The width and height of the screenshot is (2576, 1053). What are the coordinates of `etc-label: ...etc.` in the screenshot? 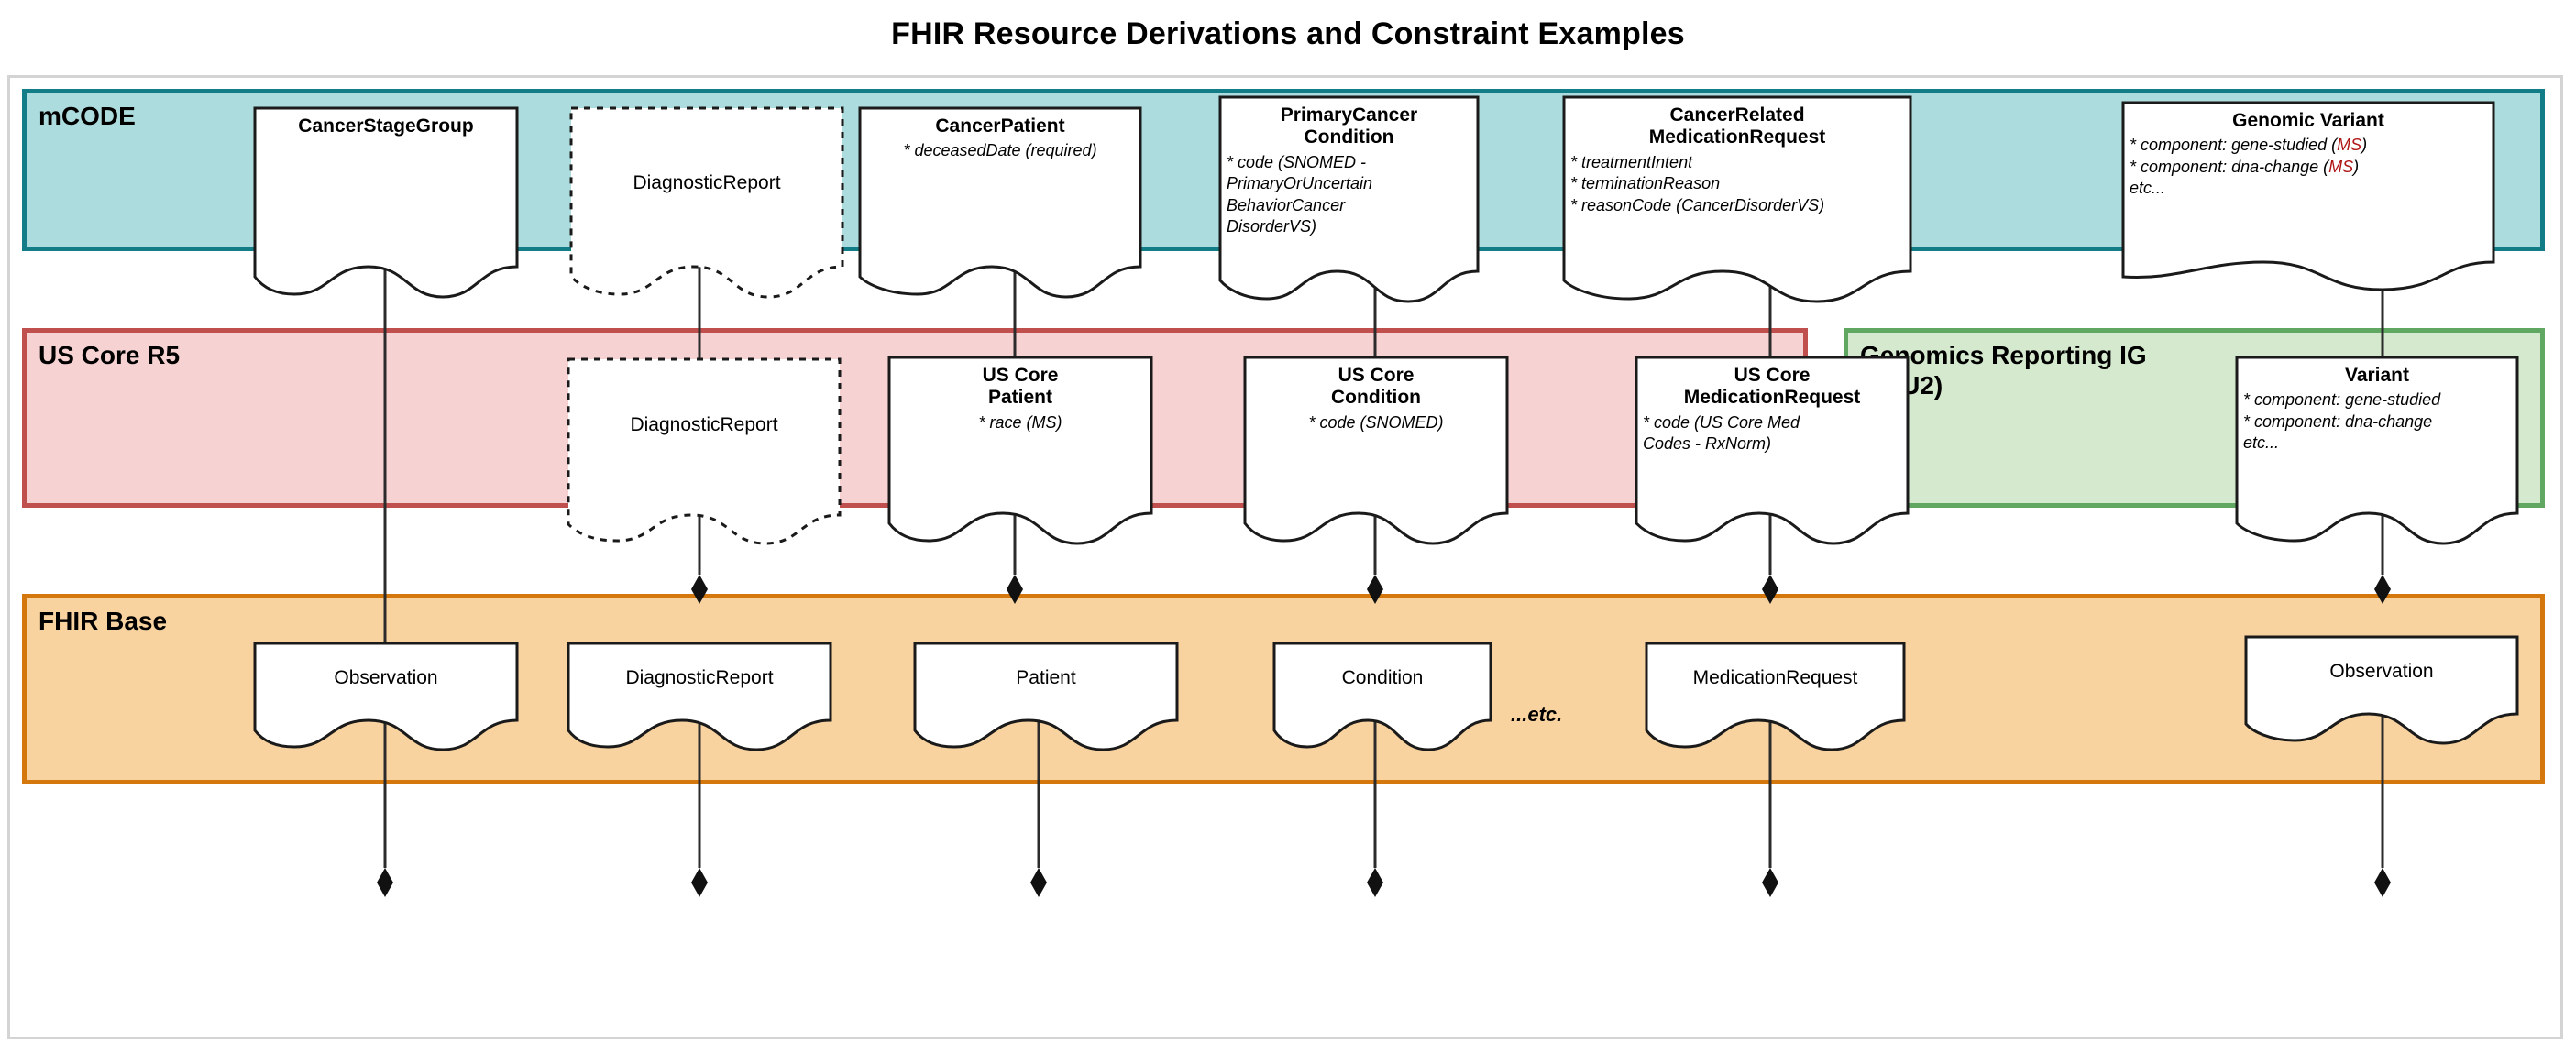 It's located at (1537, 714).